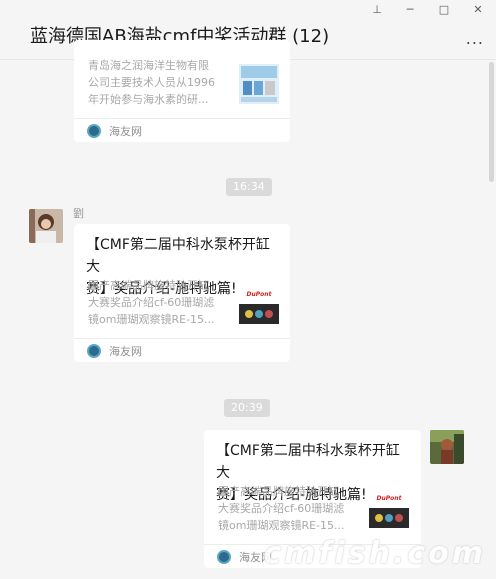  I want to click on close-icon: ✕, so click(478, 10).